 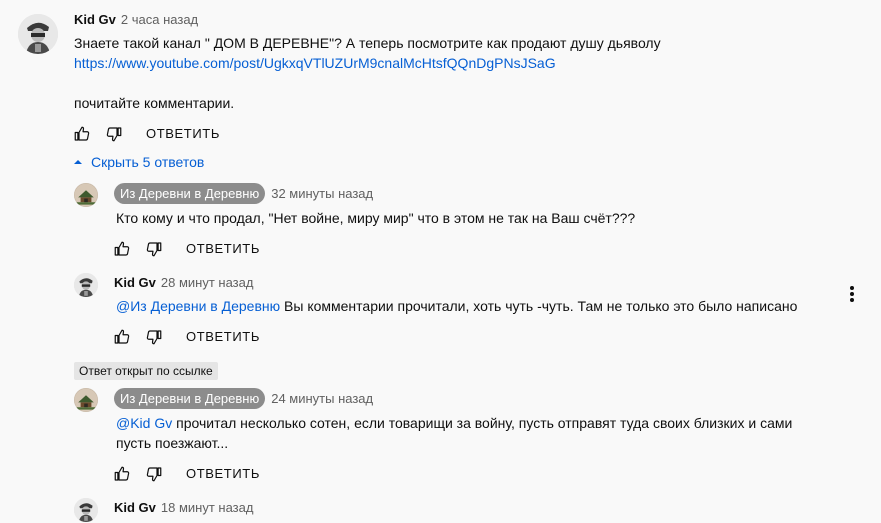 I want to click on comment-time: 2 часа назад, so click(x=159, y=19).